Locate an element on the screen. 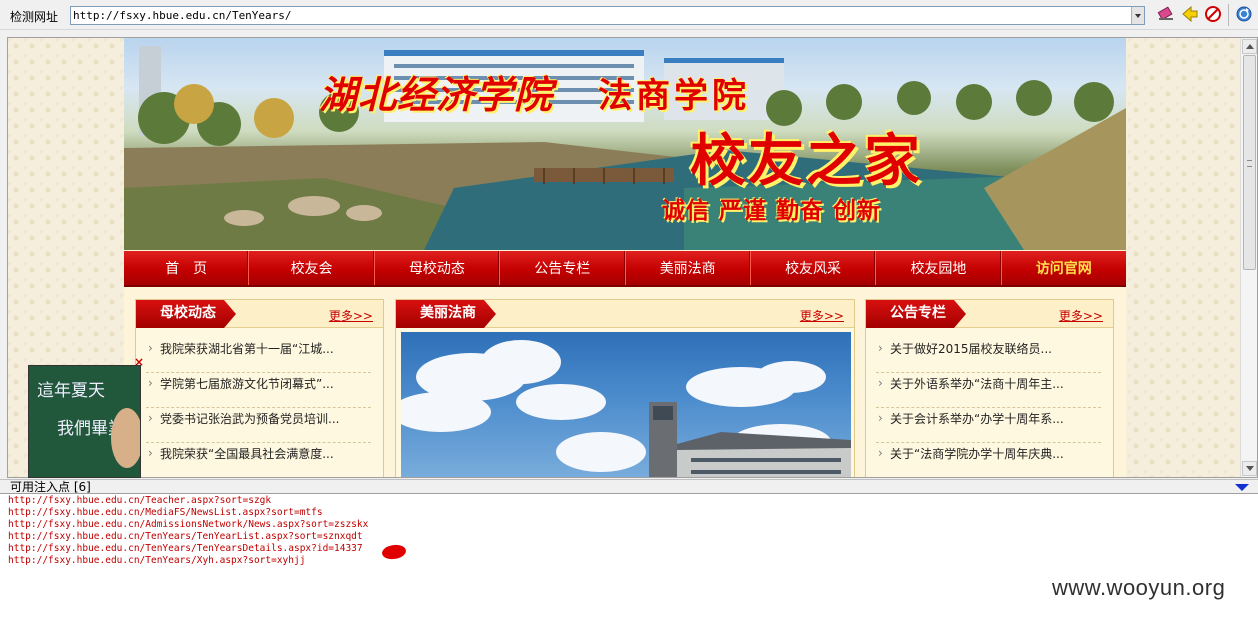 The width and height of the screenshot is (1258, 617). nav-item-alumni-association: 校友会 is located at coordinates (312, 268).